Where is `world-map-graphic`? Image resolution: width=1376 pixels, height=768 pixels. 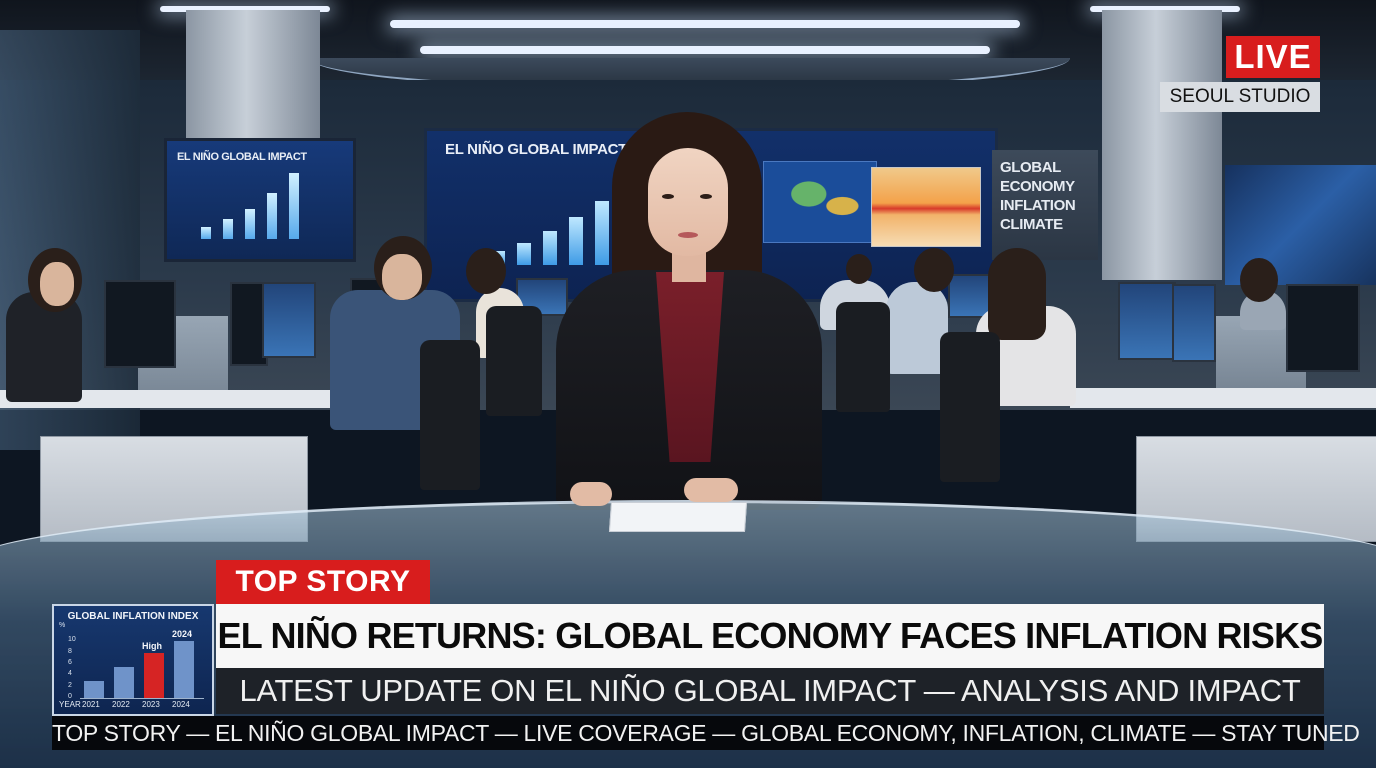 world-map-graphic is located at coordinates (820, 202).